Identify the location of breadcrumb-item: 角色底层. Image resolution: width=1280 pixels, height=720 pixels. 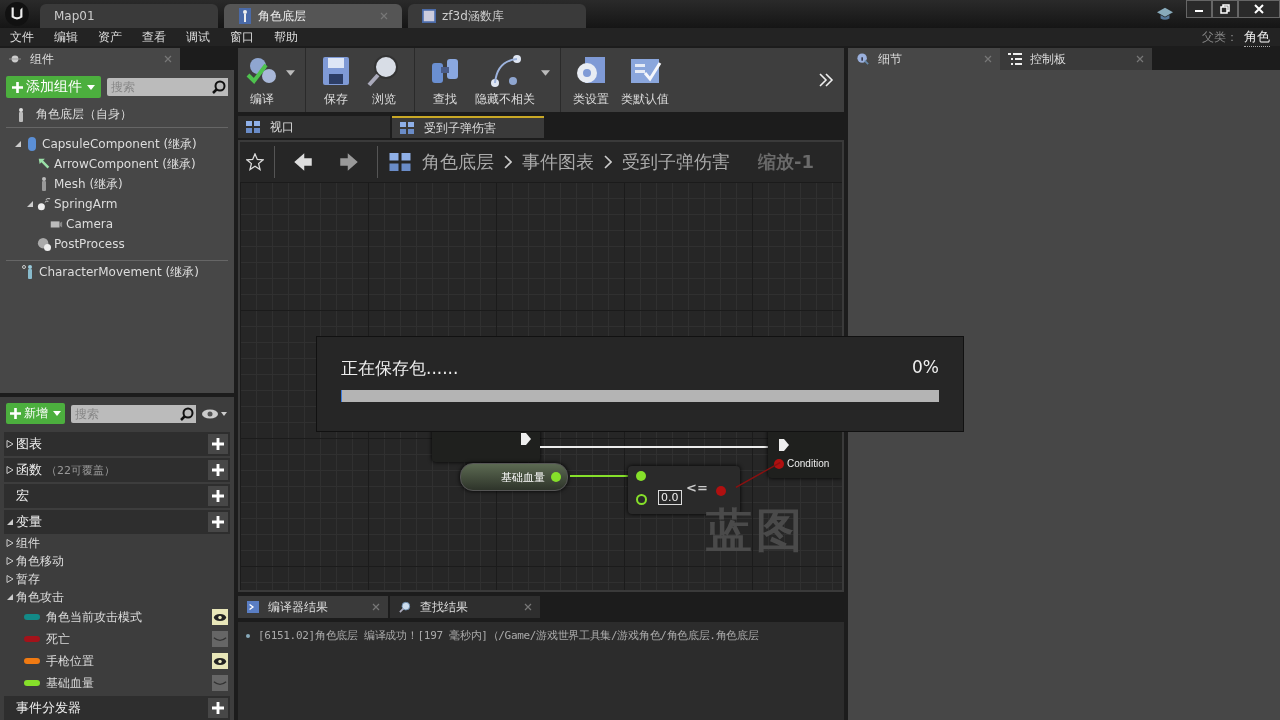
(458, 162).